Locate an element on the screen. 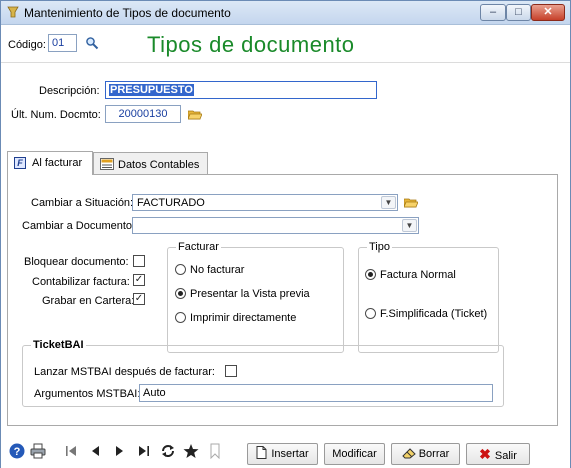 This screenshot has height=468, width=571. codigo-label: Código: is located at coordinates (27, 45).